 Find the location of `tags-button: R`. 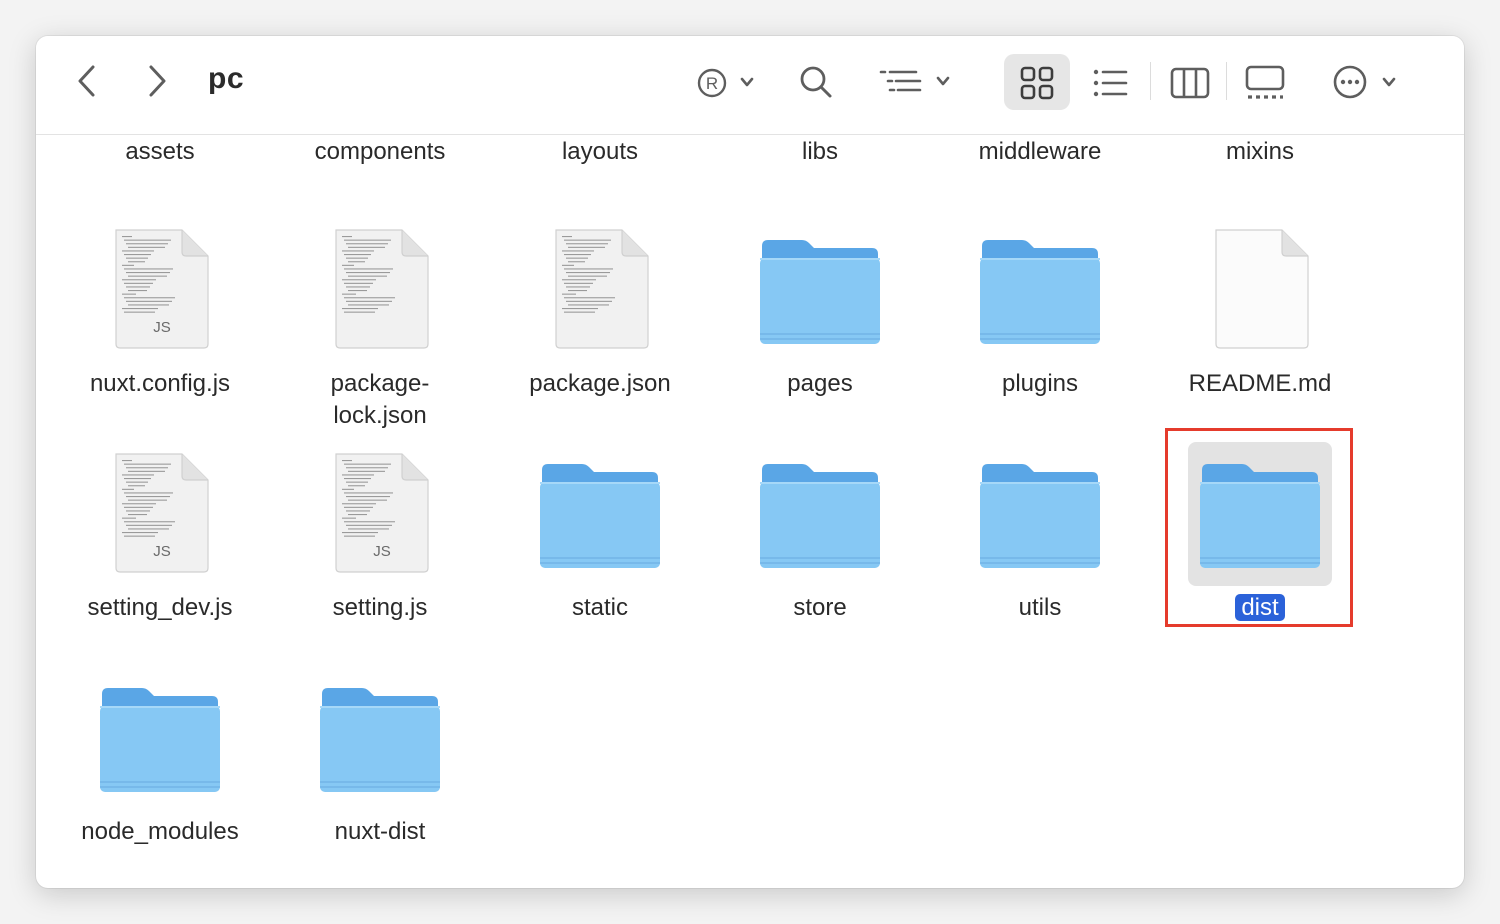

tags-button: R is located at coordinates (728, 83).